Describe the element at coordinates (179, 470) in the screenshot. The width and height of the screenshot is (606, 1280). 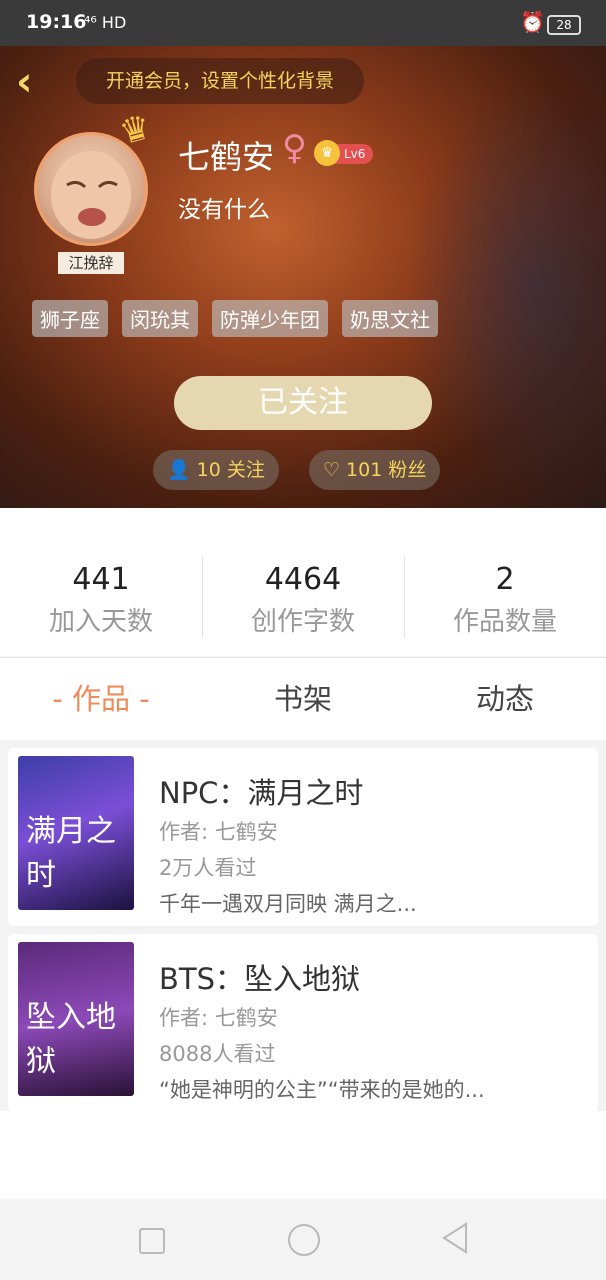
I see `user-add-icon: 👤` at that location.